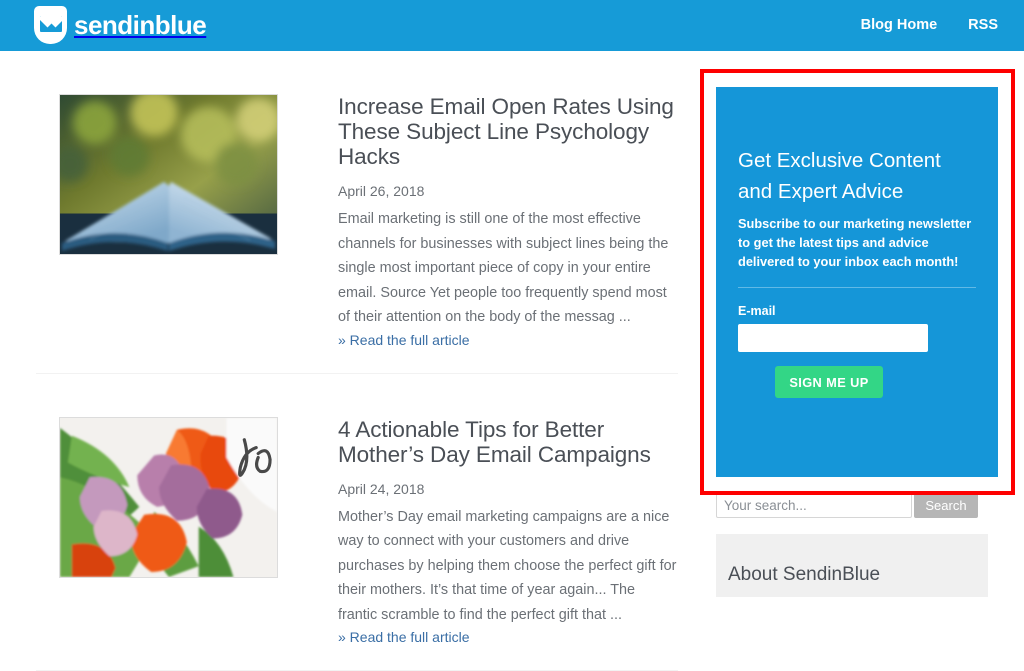 The height and width of the screenshot is (671, 1024). Describe the element at coordinates (833, 338) in the screenshot. I see `email-input` at that location.